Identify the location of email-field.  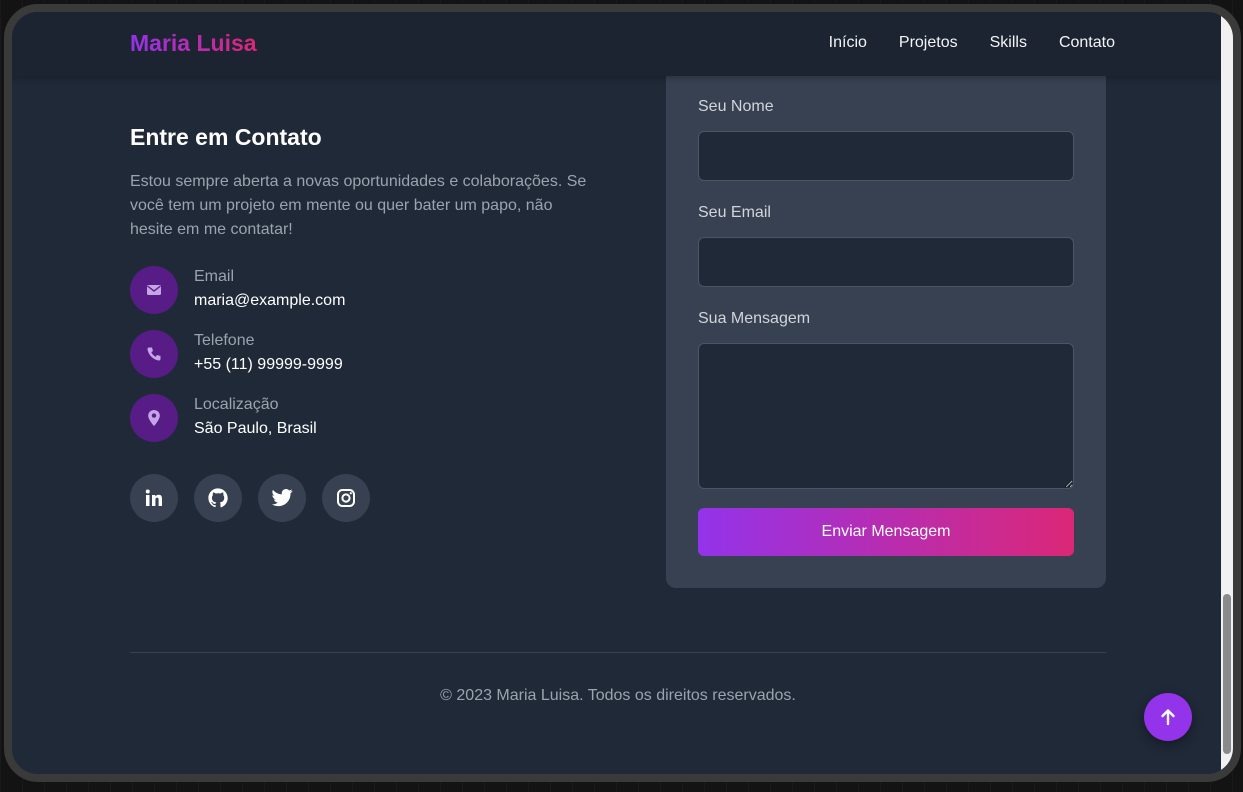
(886, 262).